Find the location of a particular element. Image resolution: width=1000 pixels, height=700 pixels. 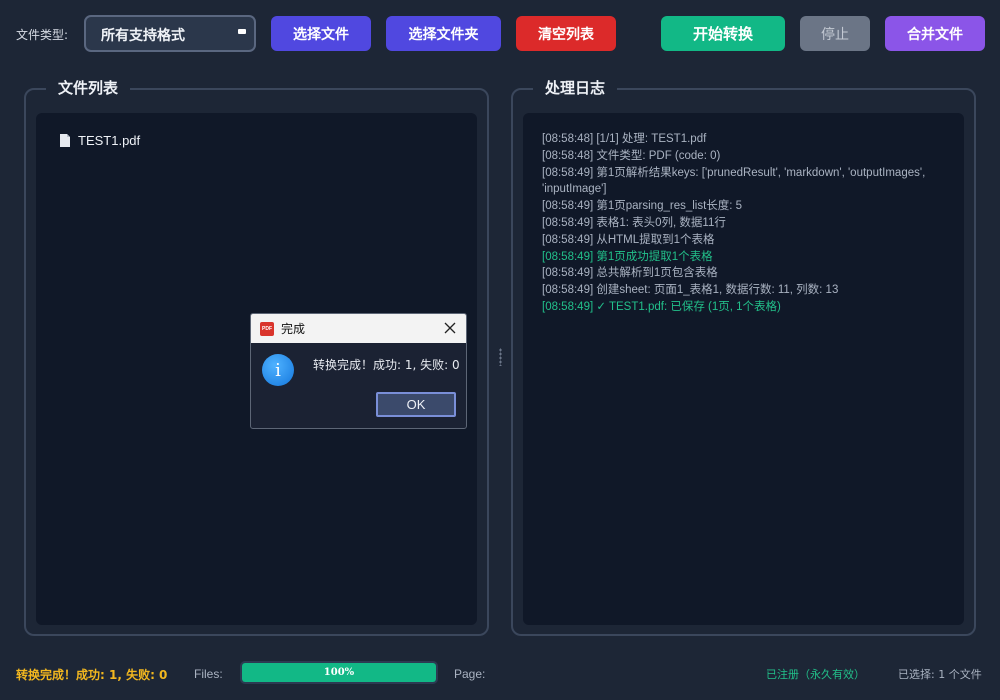

files-progress-label: Files: is located at coordinates (208, 674).